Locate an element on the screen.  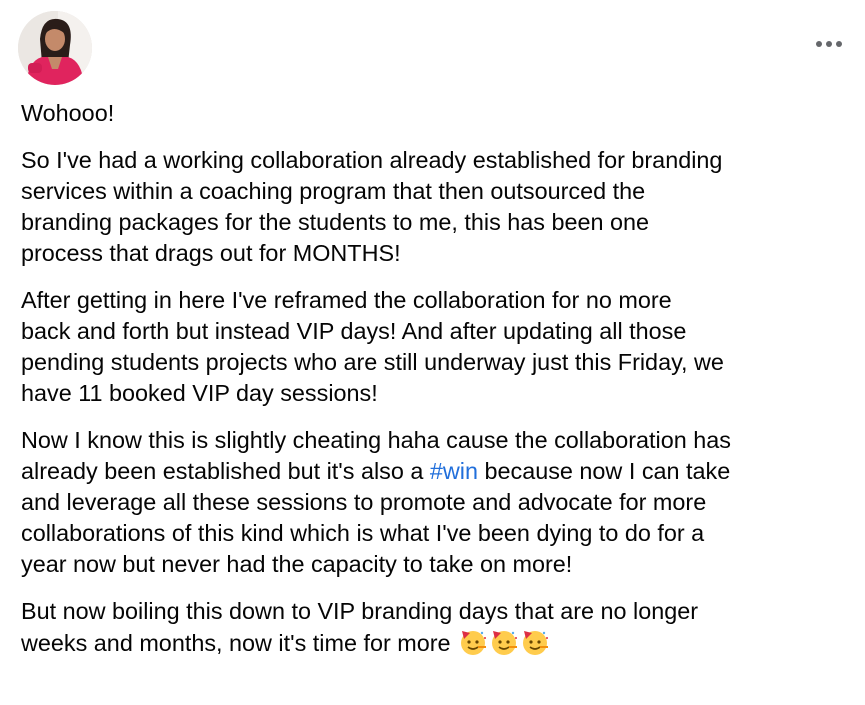
hashtag-link: #win is located at coordinates (454, 471).